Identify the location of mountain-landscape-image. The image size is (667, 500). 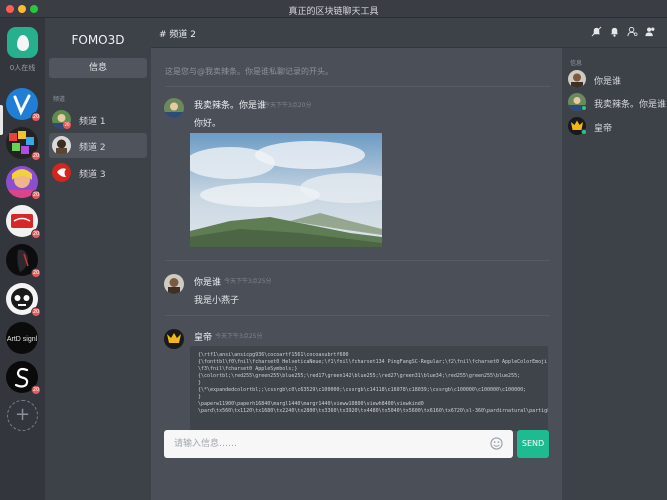
(286, 190).